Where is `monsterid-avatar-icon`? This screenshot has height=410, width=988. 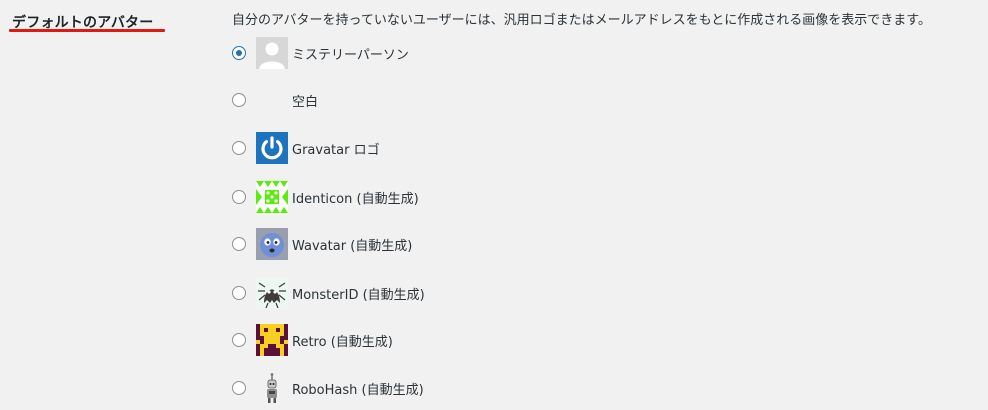 monsterid-avatar-icon is located at coordinates (272, 293).